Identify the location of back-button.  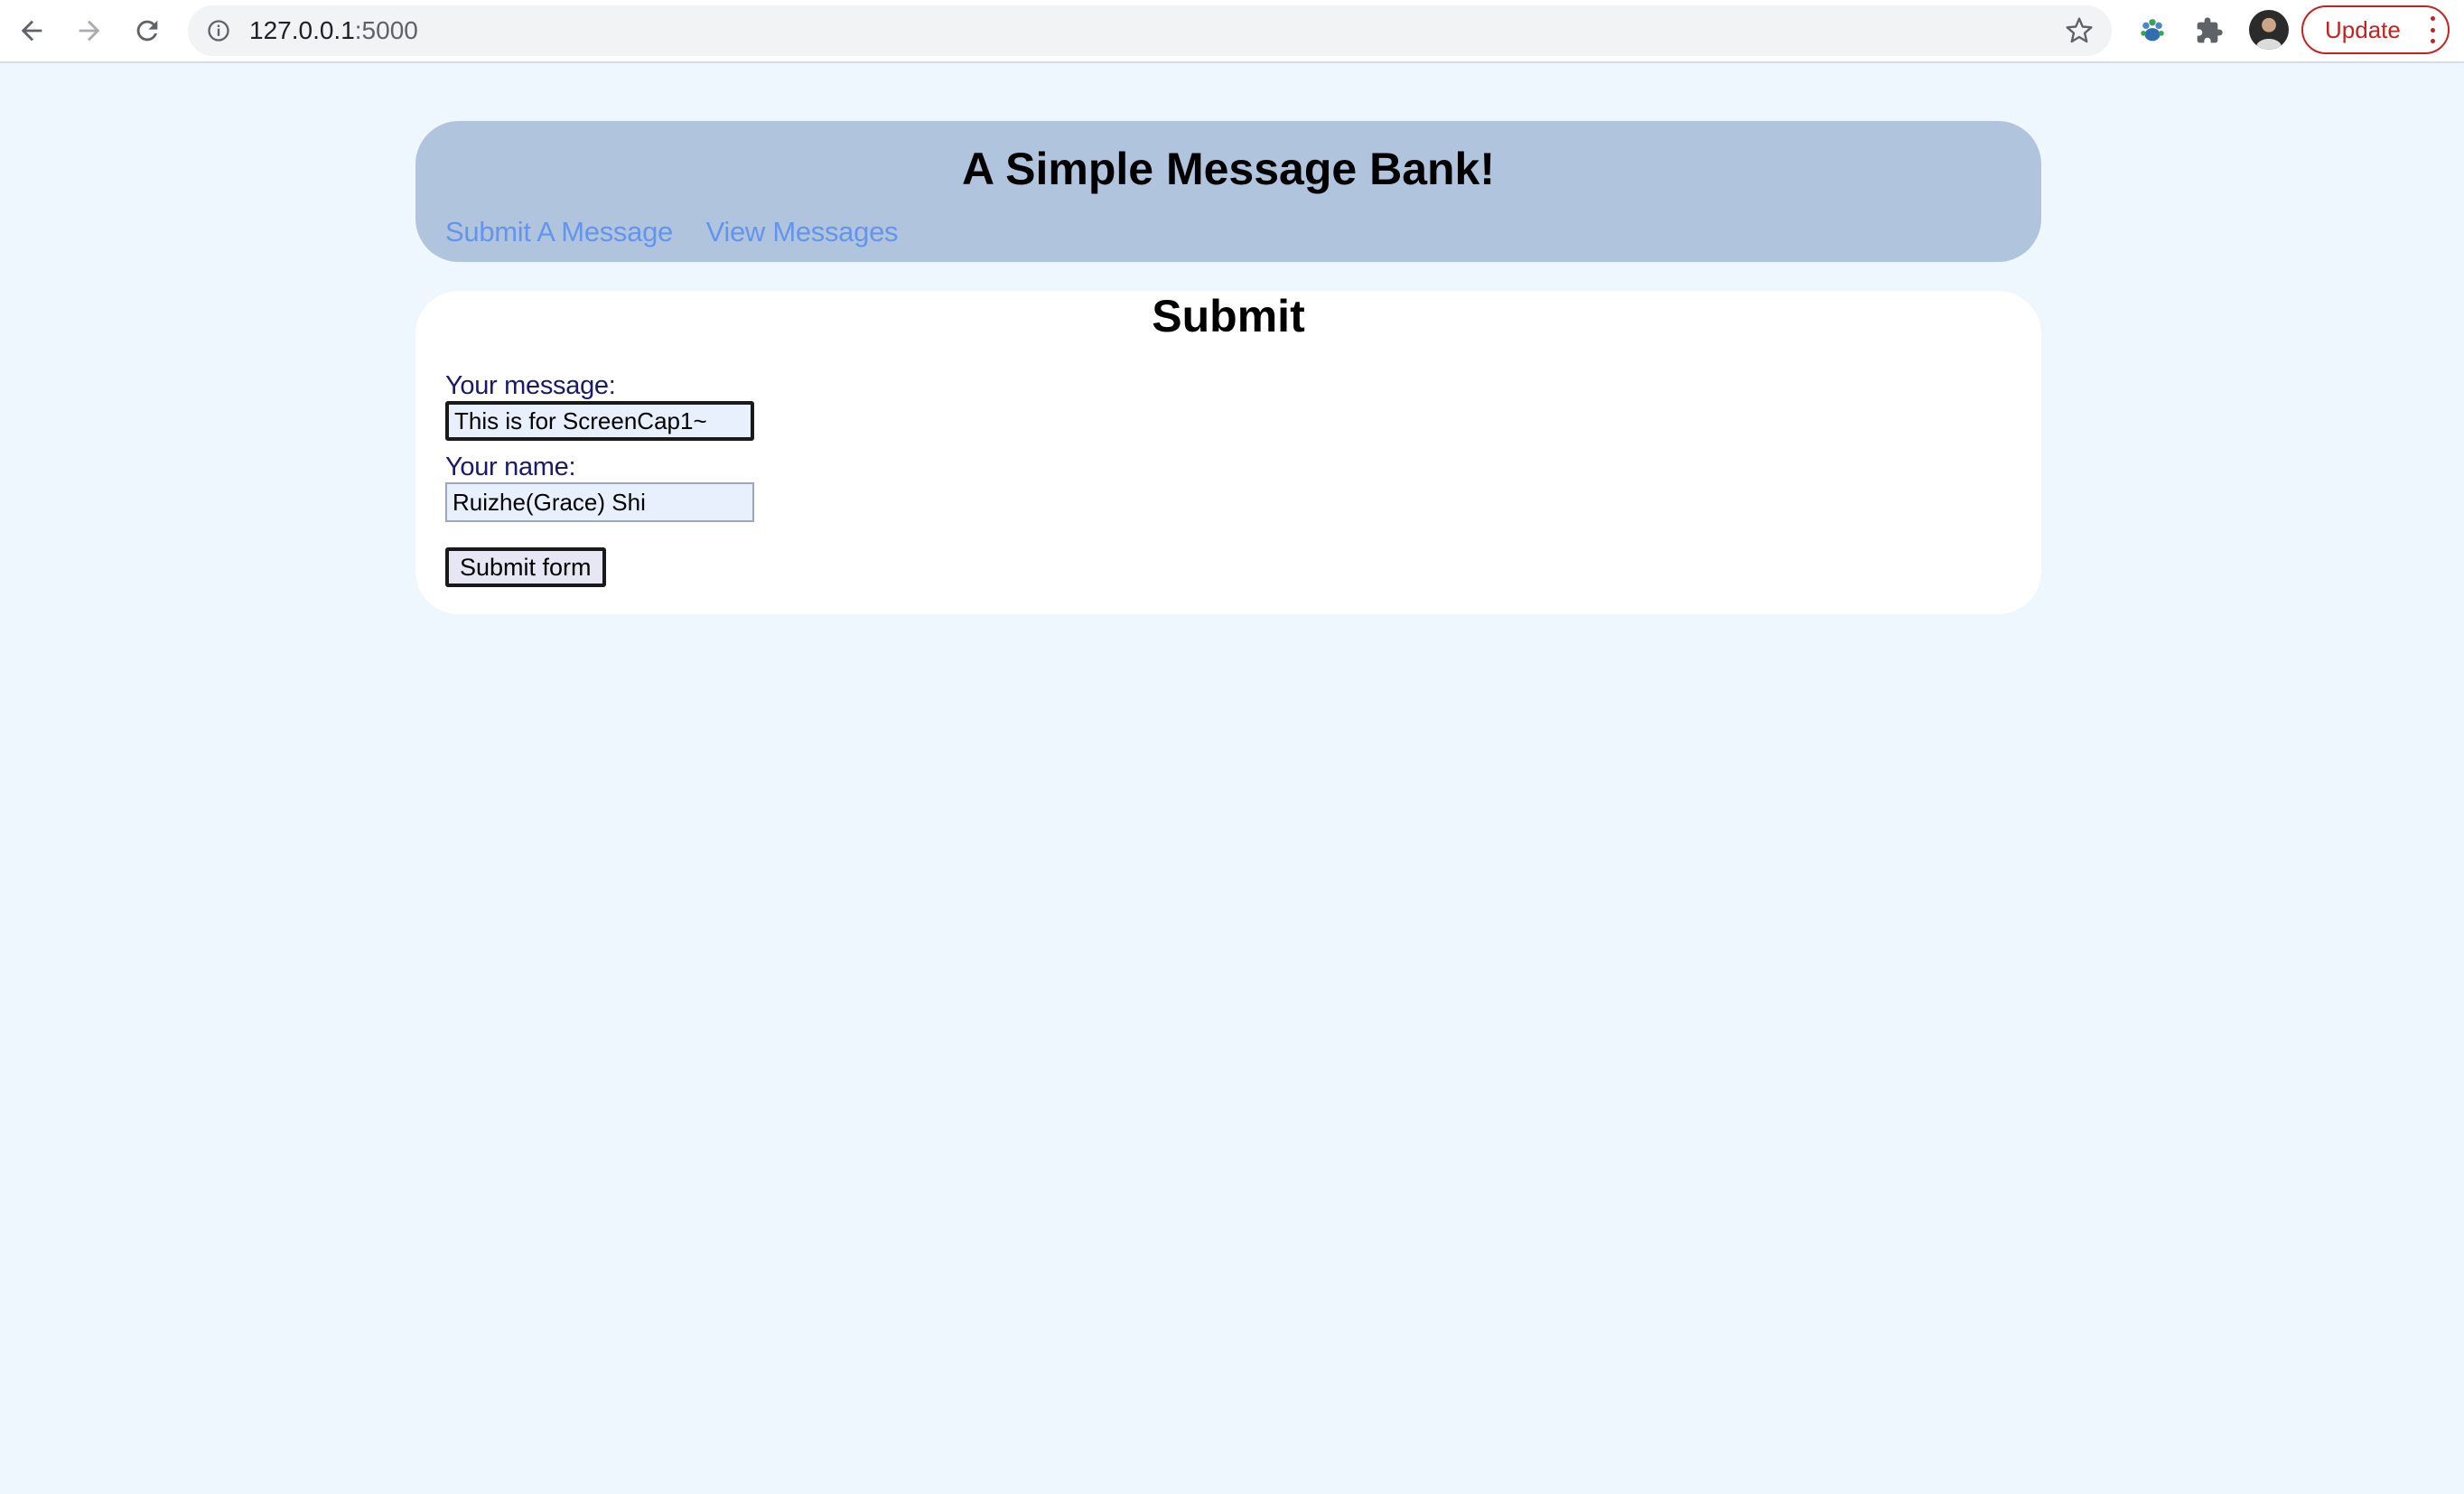
(31, 30).